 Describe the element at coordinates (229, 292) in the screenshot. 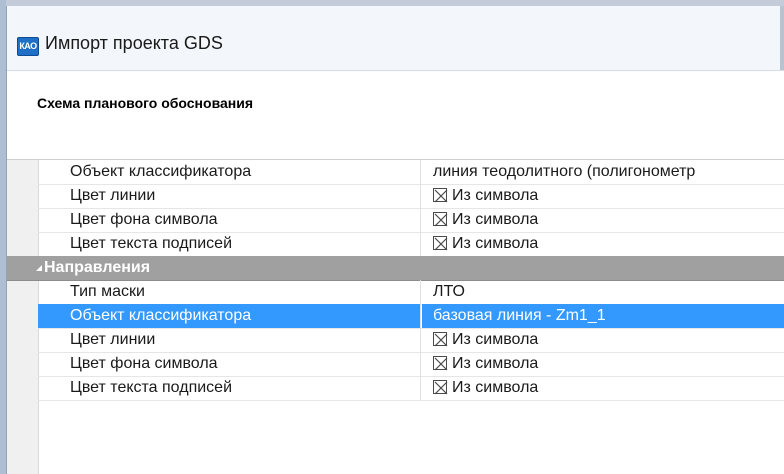

I see `property-name: Тип маски` at that location.